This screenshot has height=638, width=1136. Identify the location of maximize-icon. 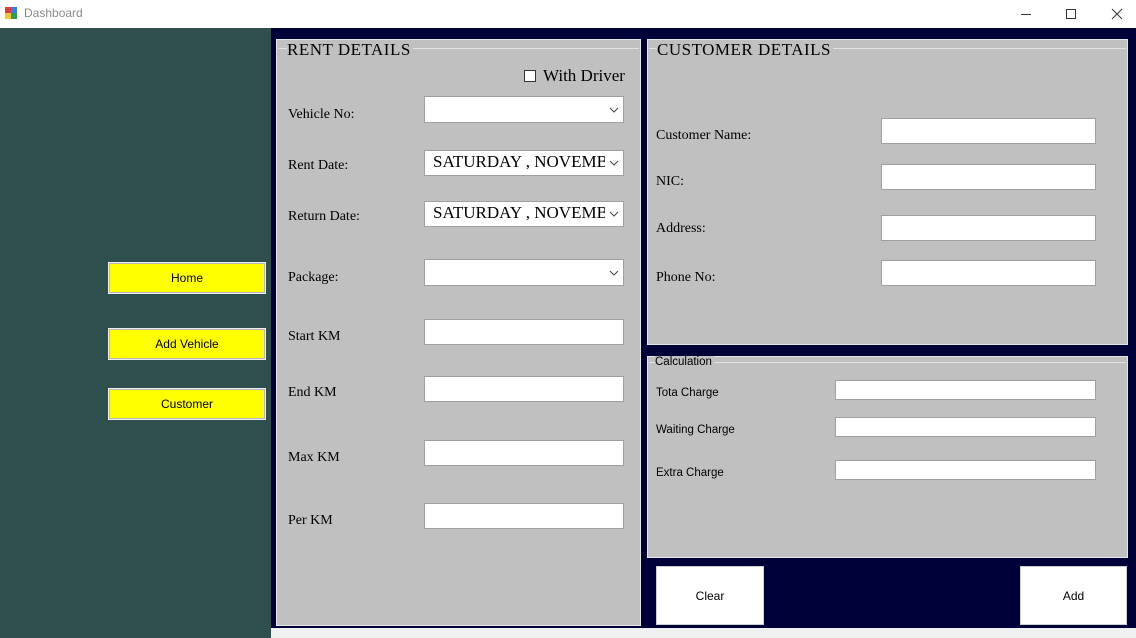
(1071, 14).